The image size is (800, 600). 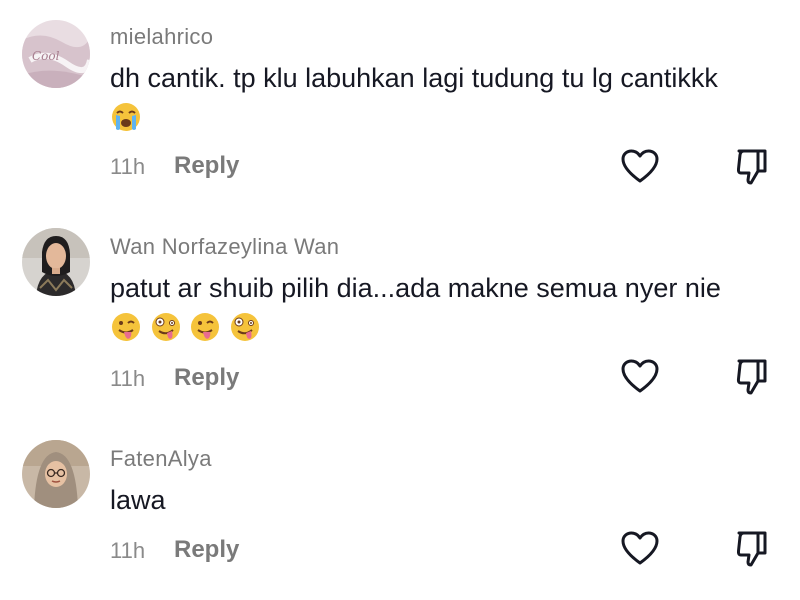 What do you see at coordinates (420, 500) in the screenshot?
I see `comment-text: lawa` at bounding box center [420, 500].